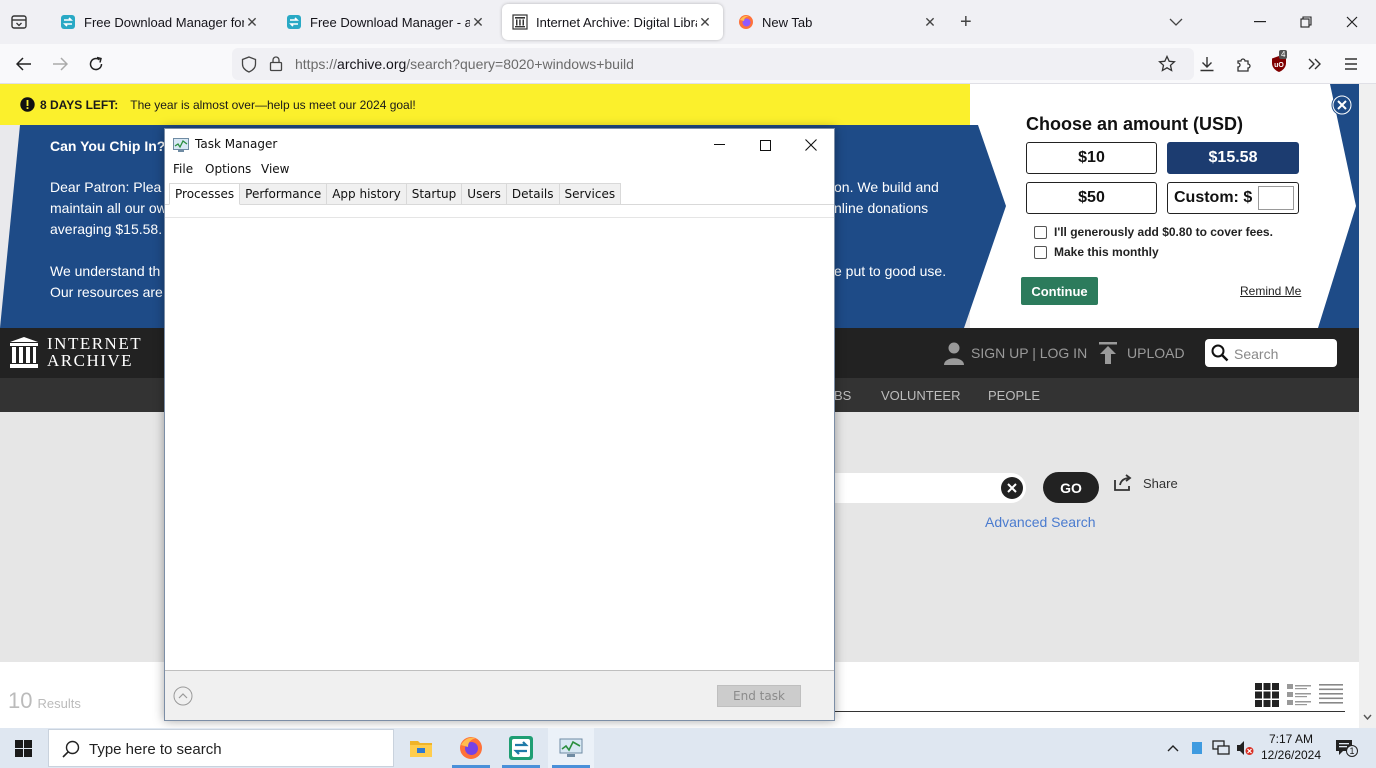  I want to click on nav-item-volunteer: VOLUNTEER, so click(920, 395).